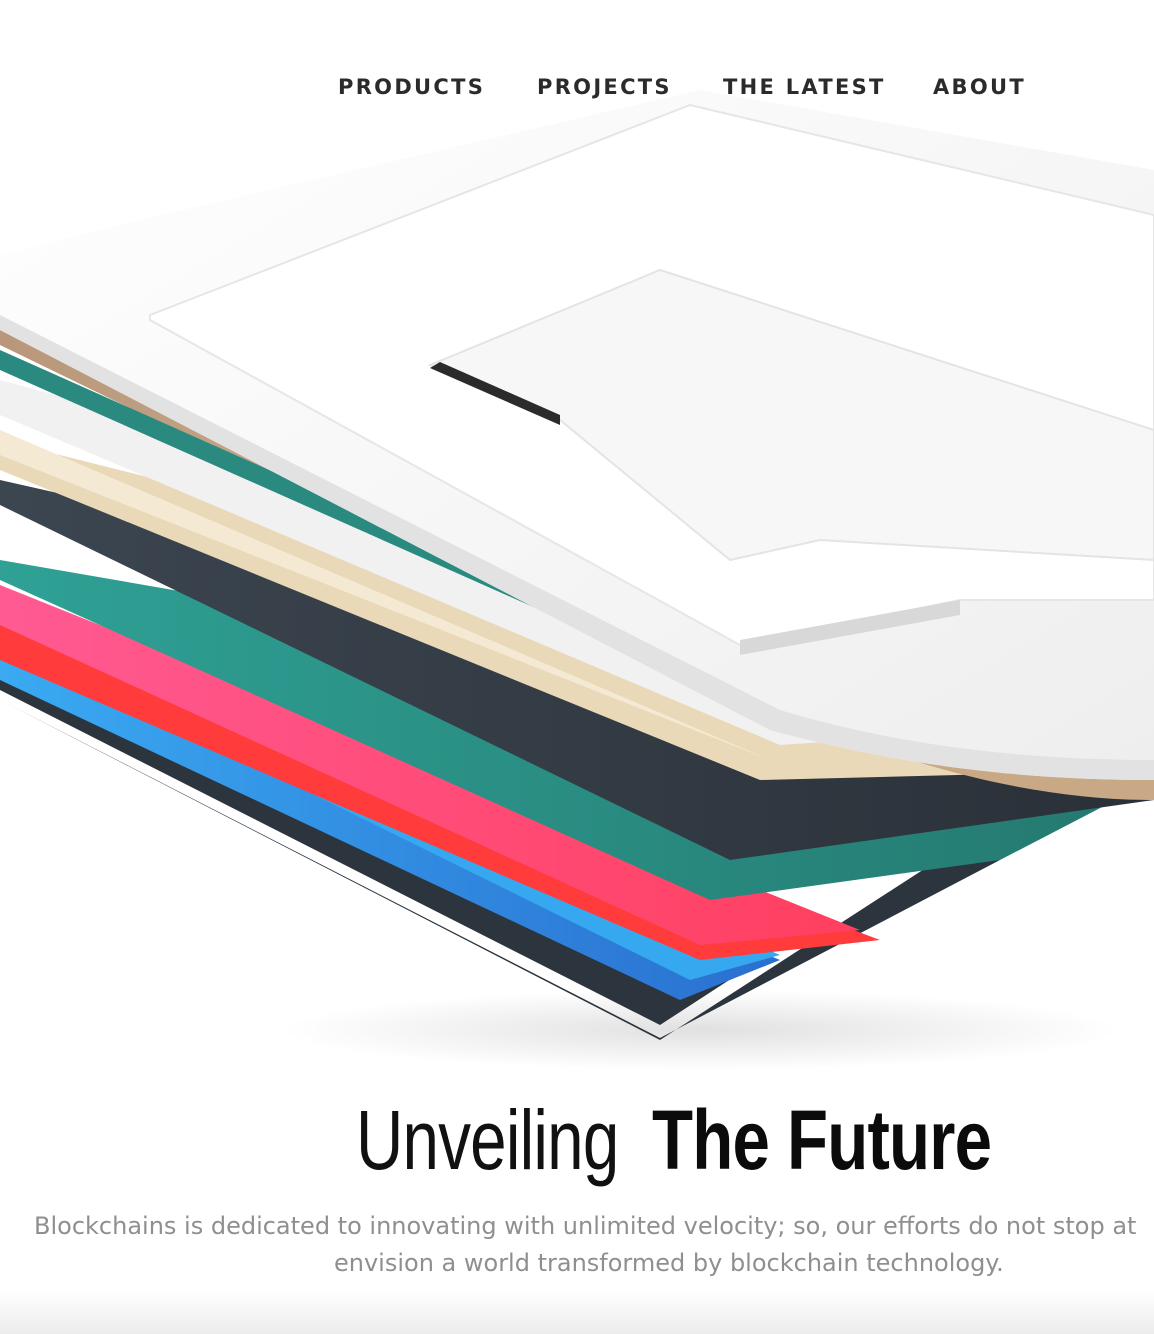  I want to click on main-nav: PRODUCTS PROJECTS THE LATEST ABOUT, so click(577, 87).